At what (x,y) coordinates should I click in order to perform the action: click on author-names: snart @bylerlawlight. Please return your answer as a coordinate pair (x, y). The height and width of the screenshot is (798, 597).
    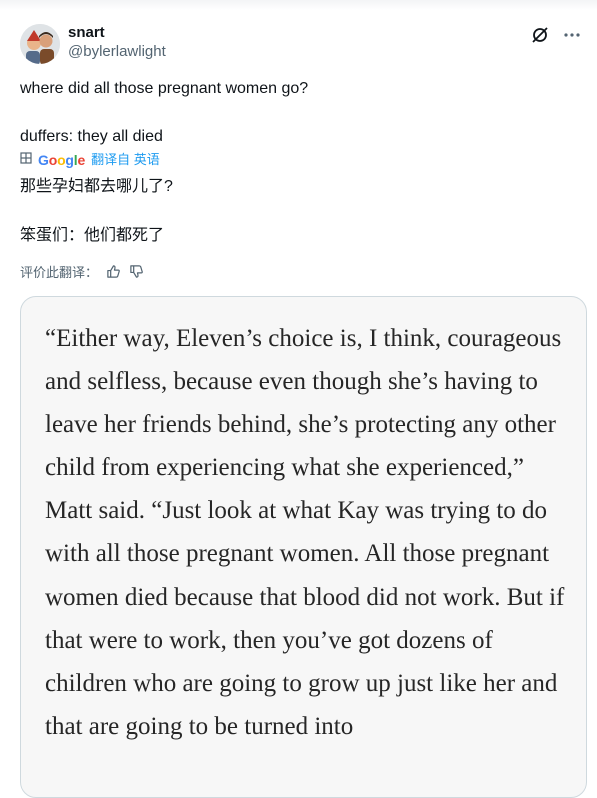
    Looking at the image, I should click on (117, 43).